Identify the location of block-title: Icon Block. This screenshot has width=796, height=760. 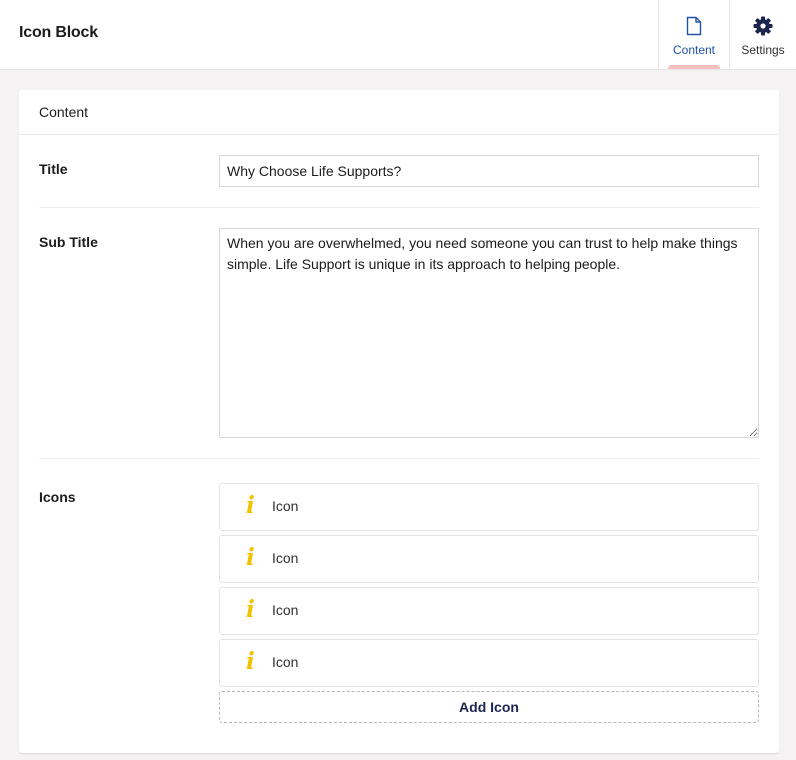
(58, 32).